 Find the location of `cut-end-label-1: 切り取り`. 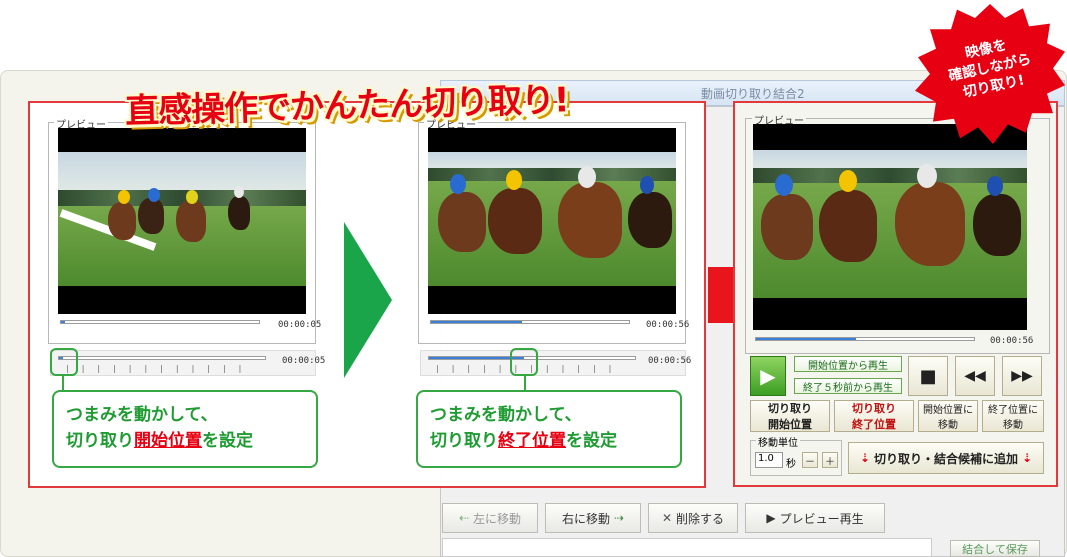

cut-end-label-1: 切り取り is located at coordinates (874, 408).